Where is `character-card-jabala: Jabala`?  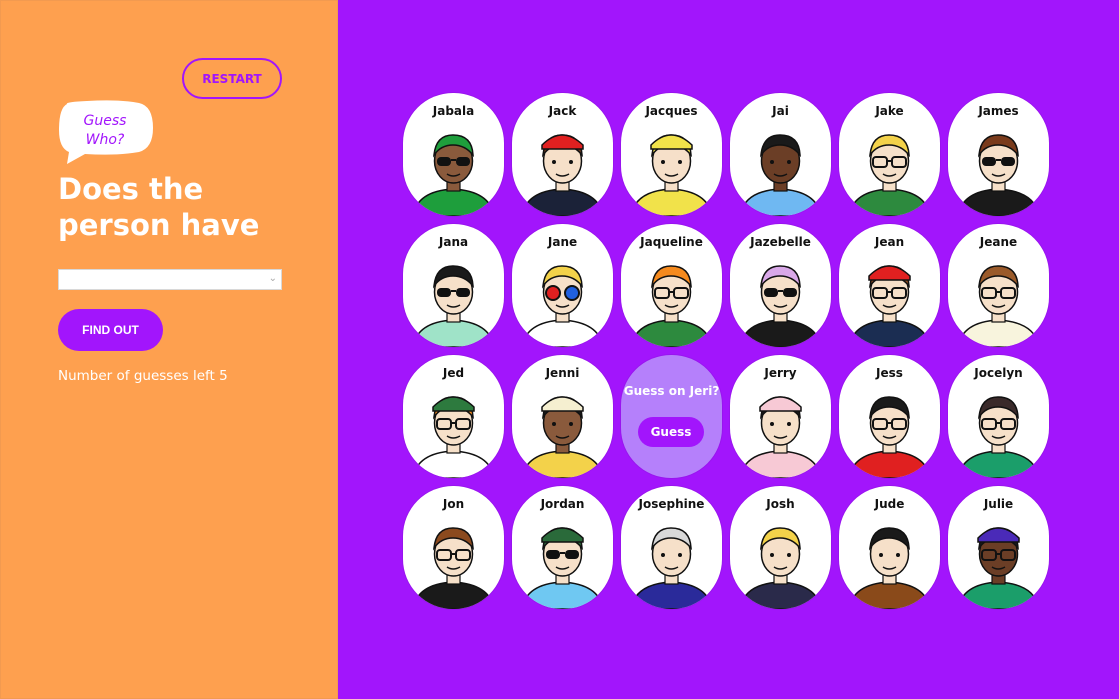
character-card-jabala: Jabala is located at coordinates (453, 154).